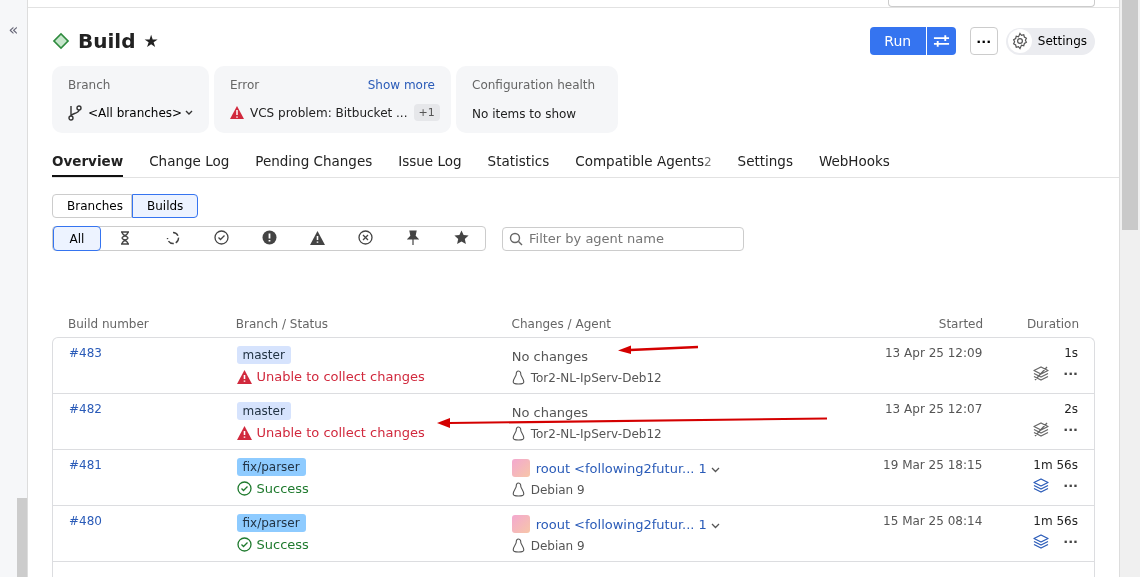 This screenshot has width=1140, height=577. What do you see at coordinates (153, 521) in the screenshot?
I see `build-number-link: #480` at bounding box center [153, 521].